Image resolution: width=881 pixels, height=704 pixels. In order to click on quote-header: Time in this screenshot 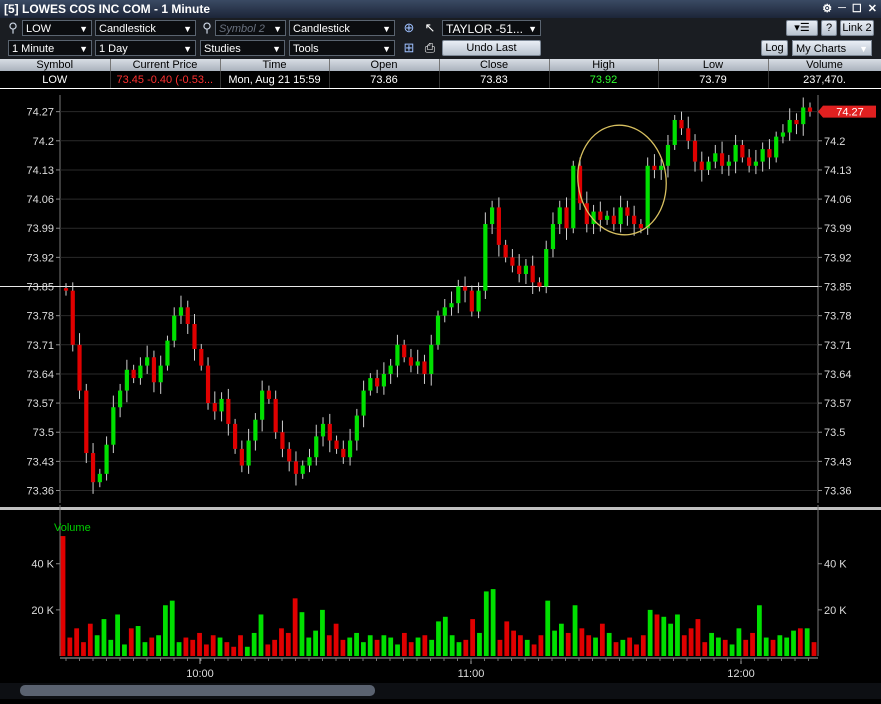, I will do `click(275, 65)`.